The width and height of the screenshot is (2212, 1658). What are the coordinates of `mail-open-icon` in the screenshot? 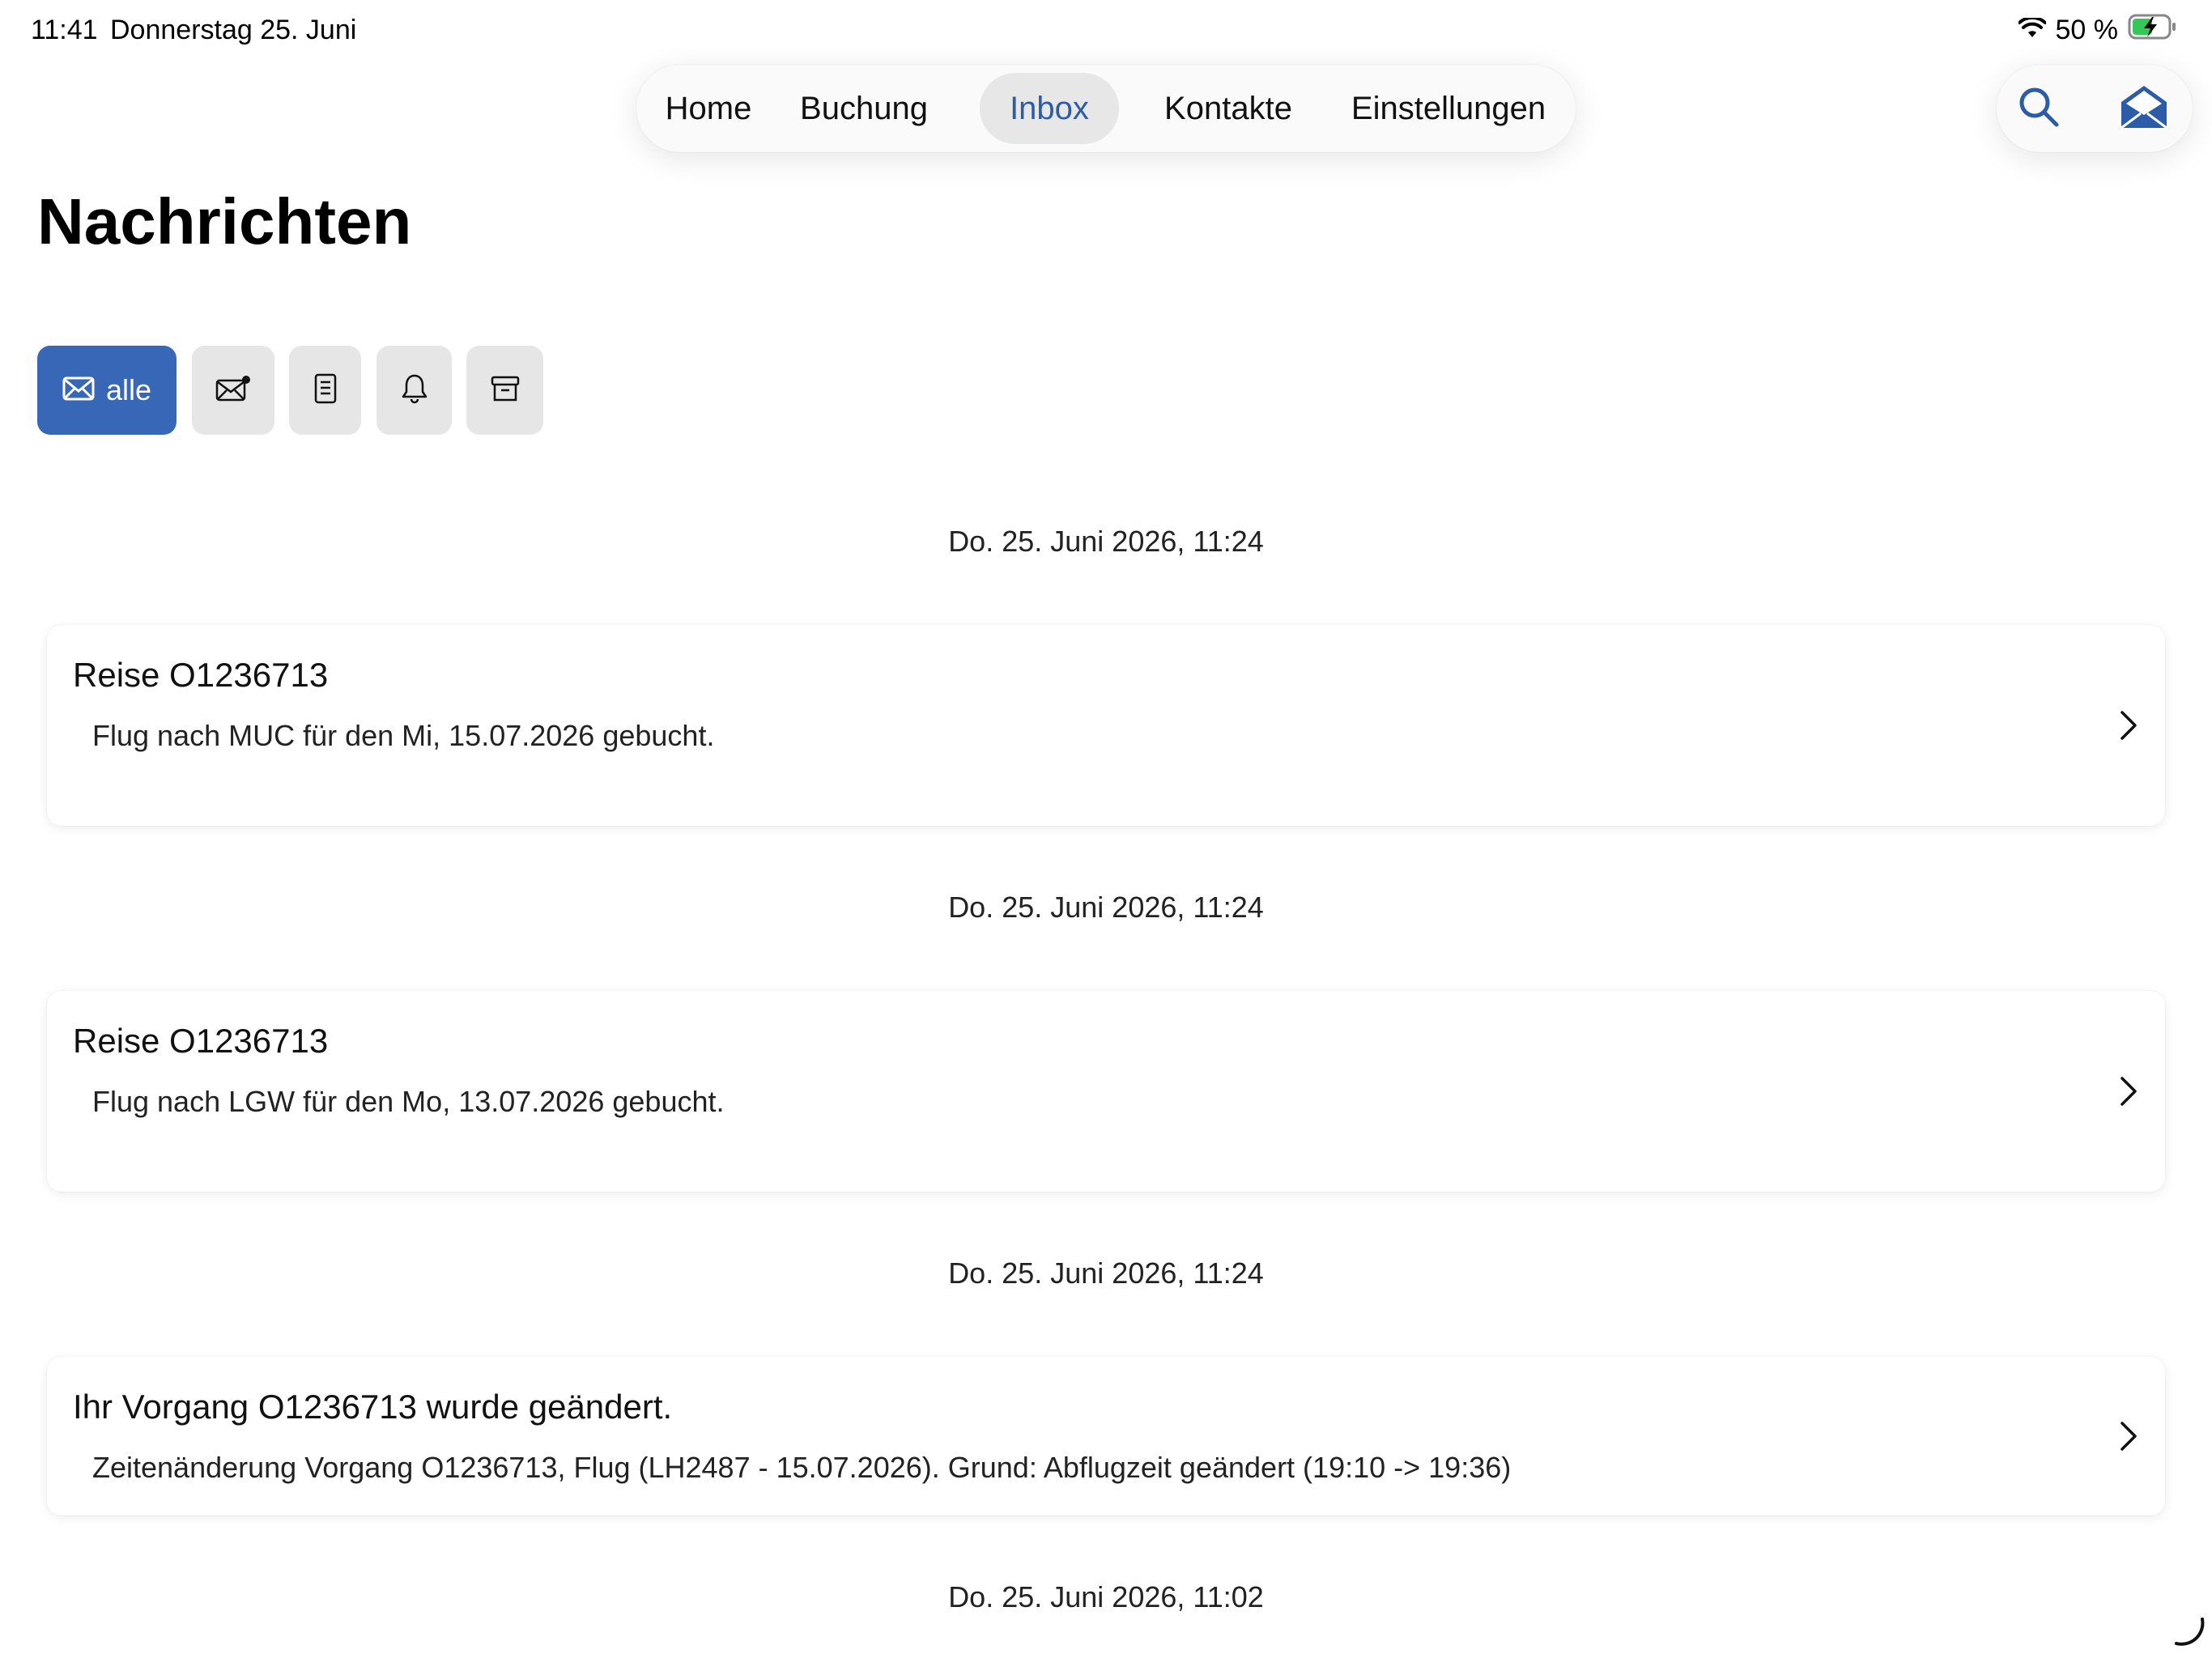 It's located at (2144, 109).